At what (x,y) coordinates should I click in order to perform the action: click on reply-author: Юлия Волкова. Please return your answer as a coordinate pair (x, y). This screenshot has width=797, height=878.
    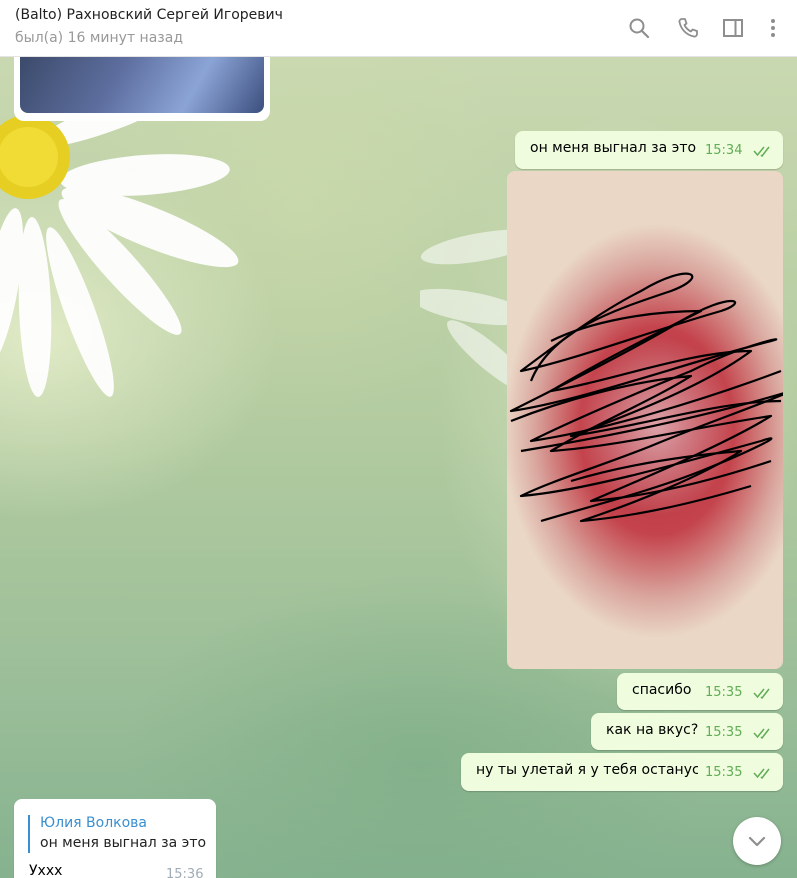
    Looking at the image, I should click on (93, 823).